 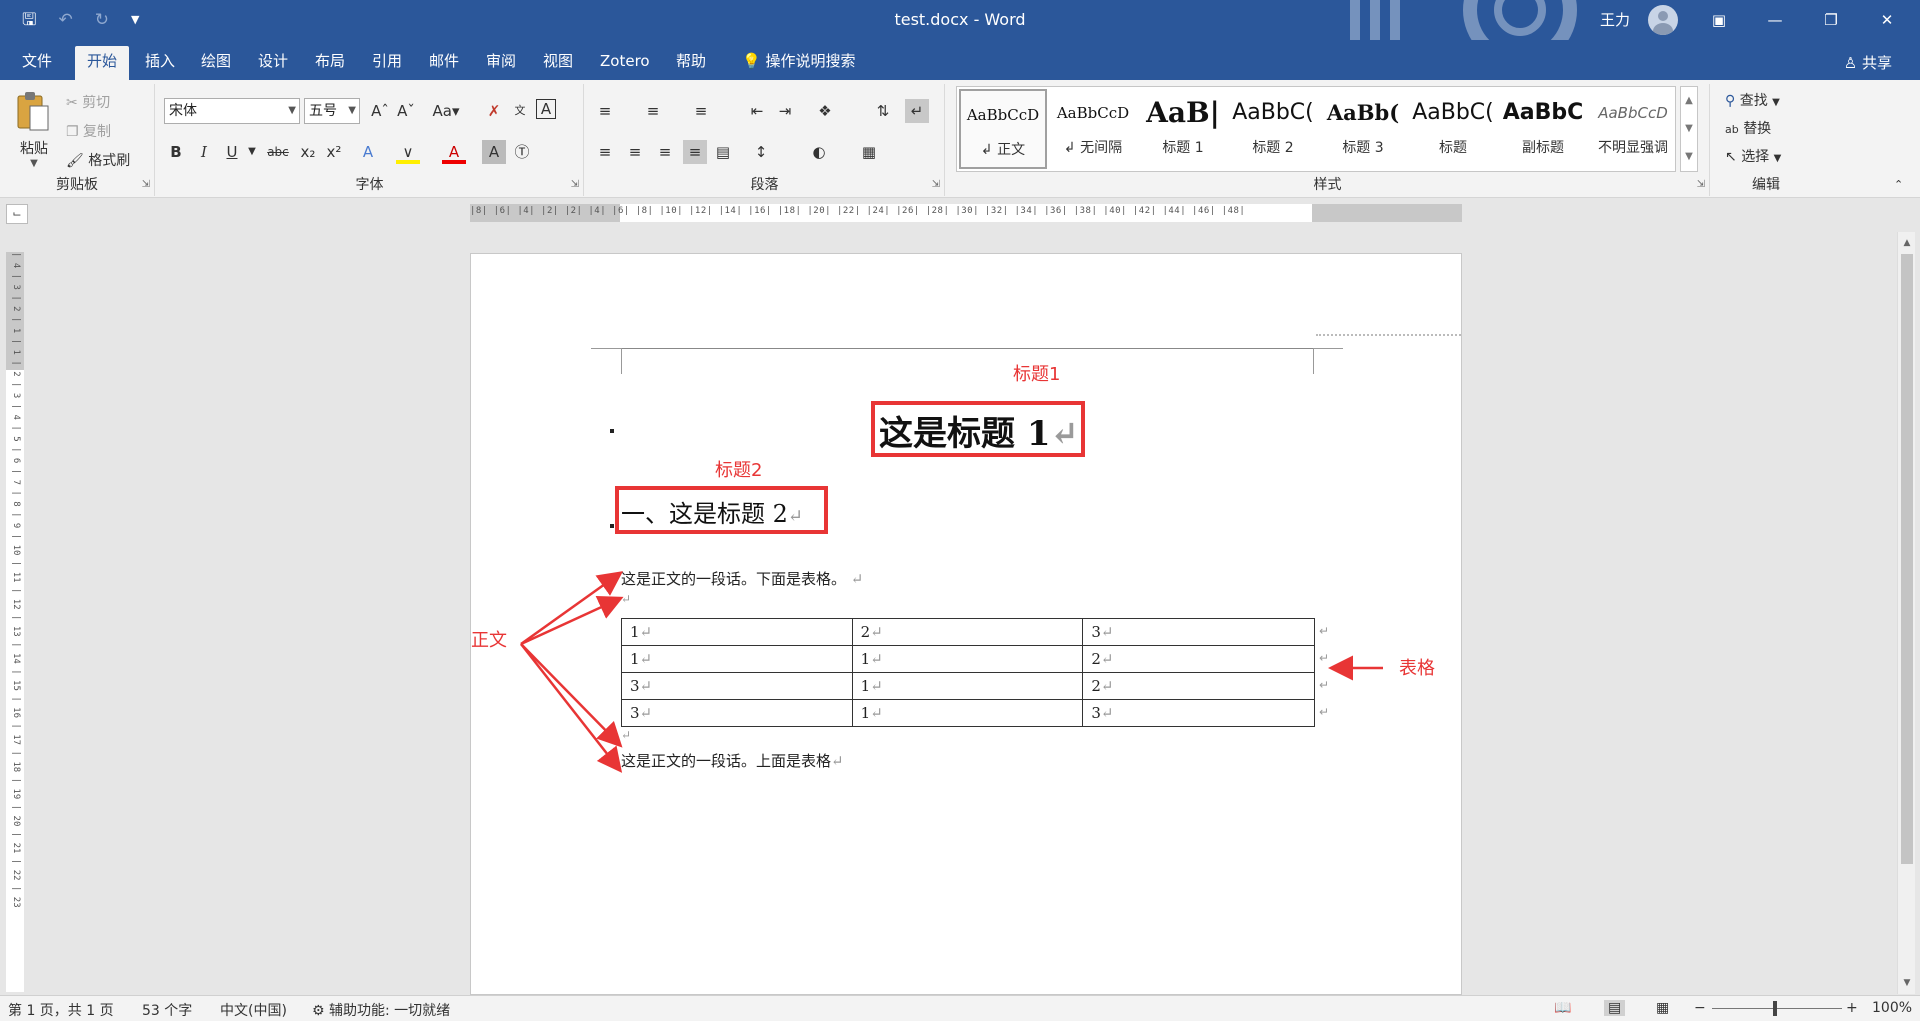 I want to click on clipboard-launcher-icon: ⇲, so click(x=146, y=184).